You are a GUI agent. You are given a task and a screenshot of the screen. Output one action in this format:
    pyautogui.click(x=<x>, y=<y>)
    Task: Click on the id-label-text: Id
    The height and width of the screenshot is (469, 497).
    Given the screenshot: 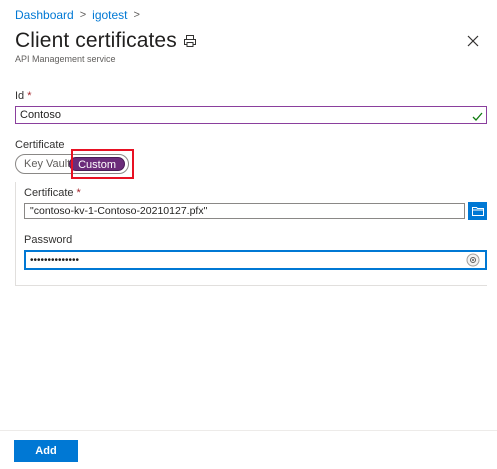 What is the action you would take?
    pyautogui.click(x=20, y=96)
    